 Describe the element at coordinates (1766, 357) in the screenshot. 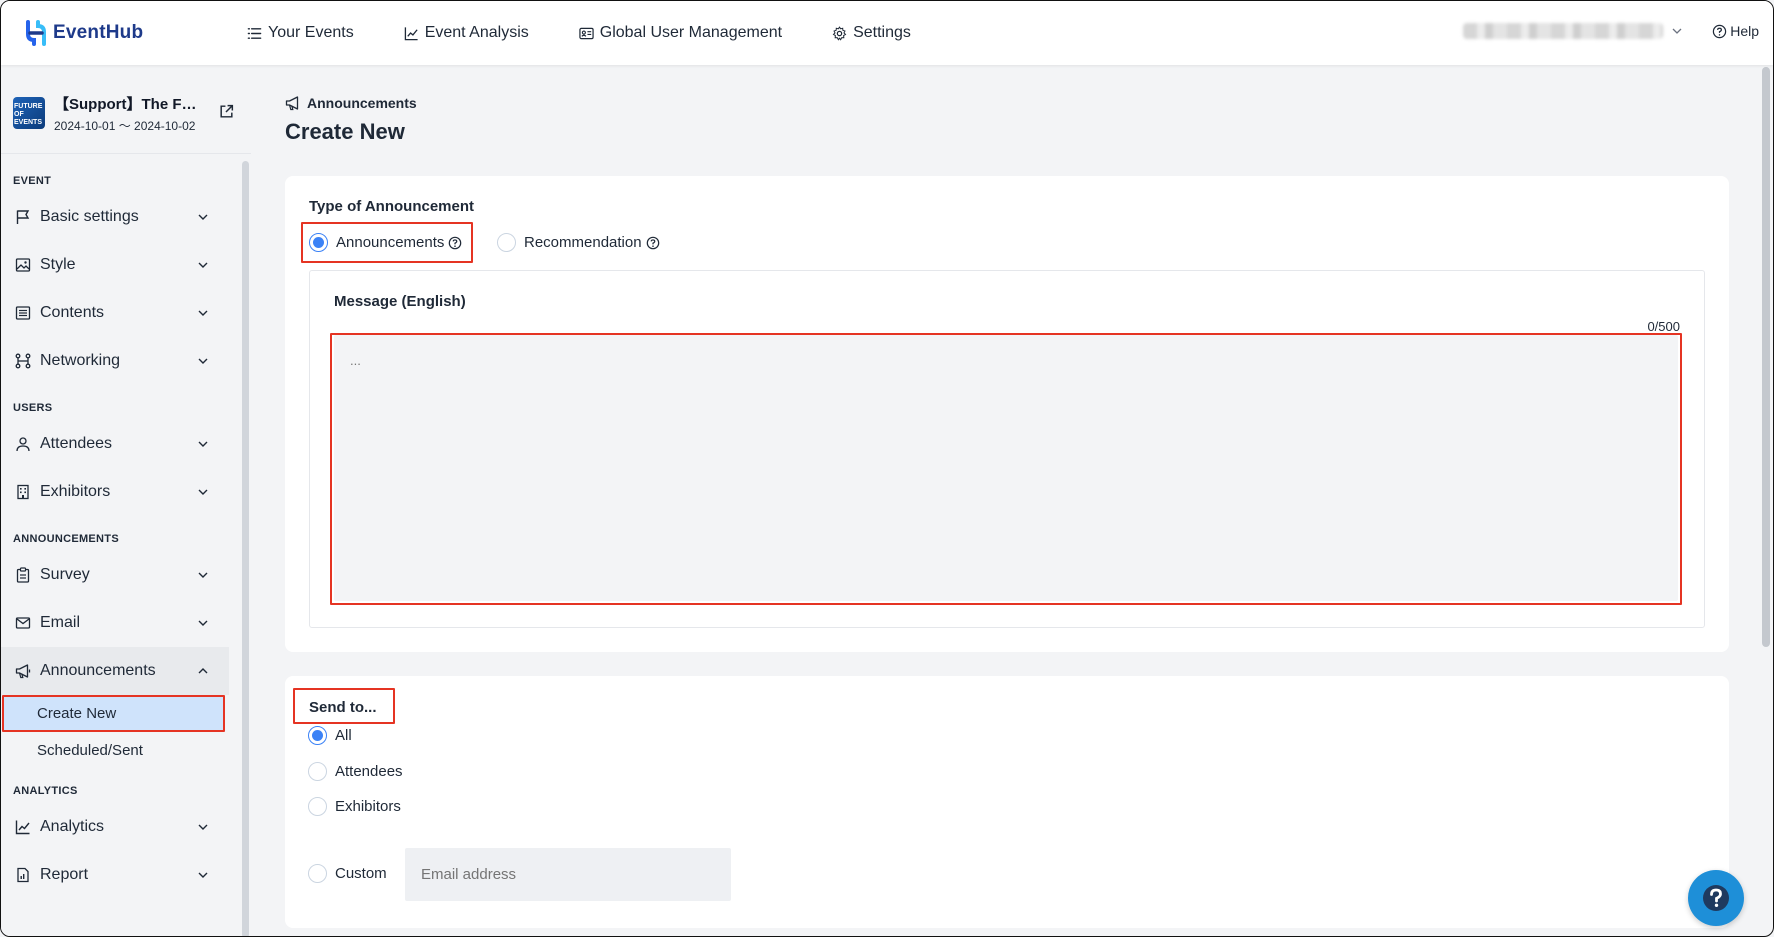

I see `main-scrollbar` at that location.